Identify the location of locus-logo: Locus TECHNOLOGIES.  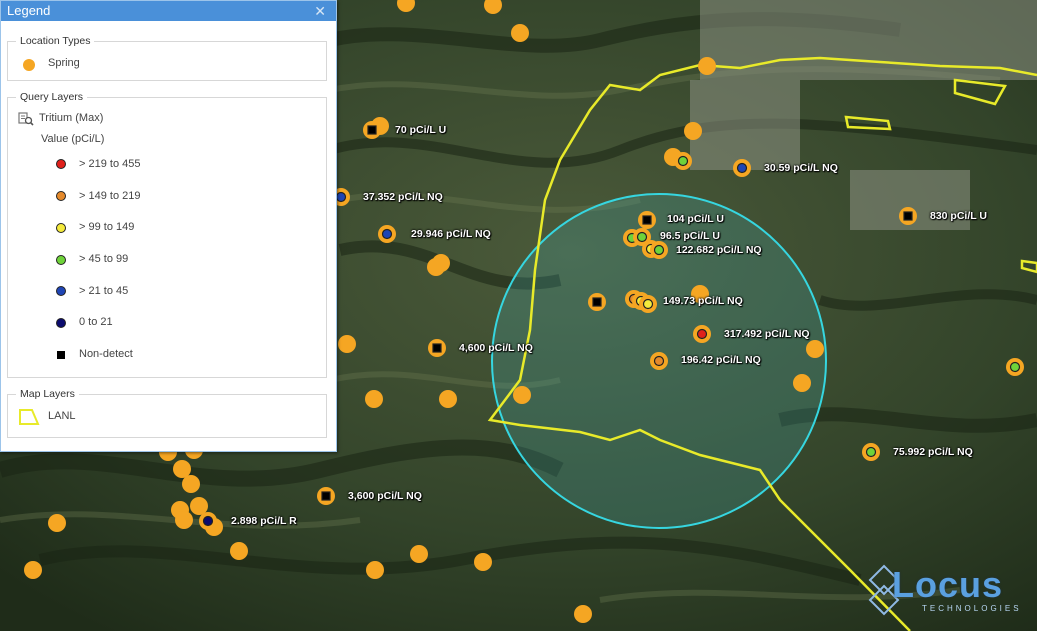
(948, 592).